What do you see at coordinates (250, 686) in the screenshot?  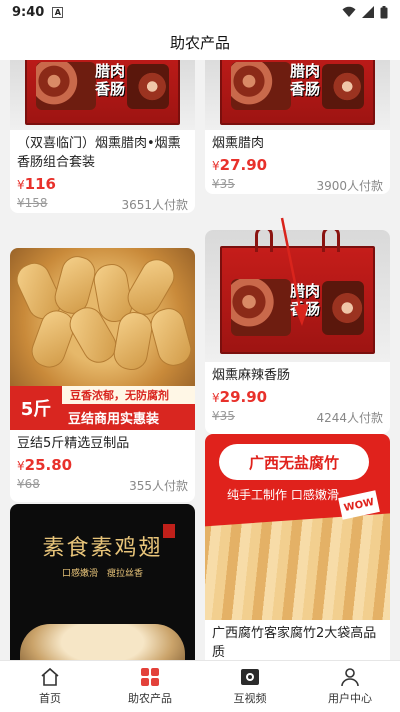 I see `tab-video: 互视频` at bounding box center [250, 686].